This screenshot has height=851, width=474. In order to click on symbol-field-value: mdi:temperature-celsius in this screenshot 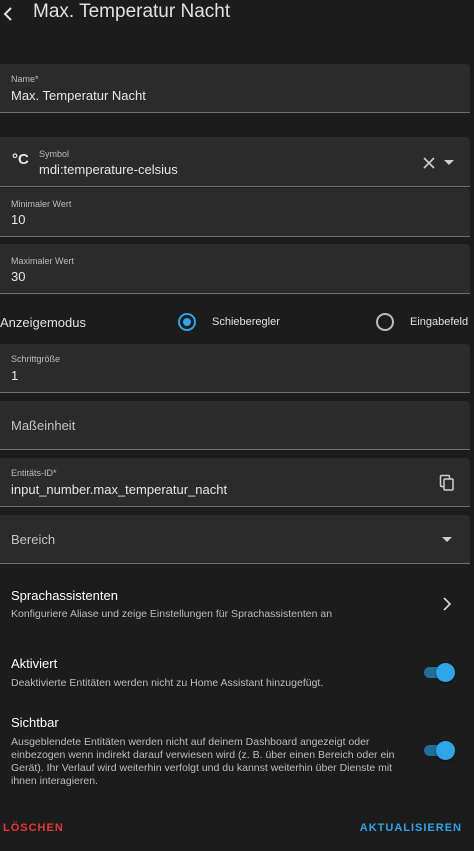, I will do `click(108, 169)`.